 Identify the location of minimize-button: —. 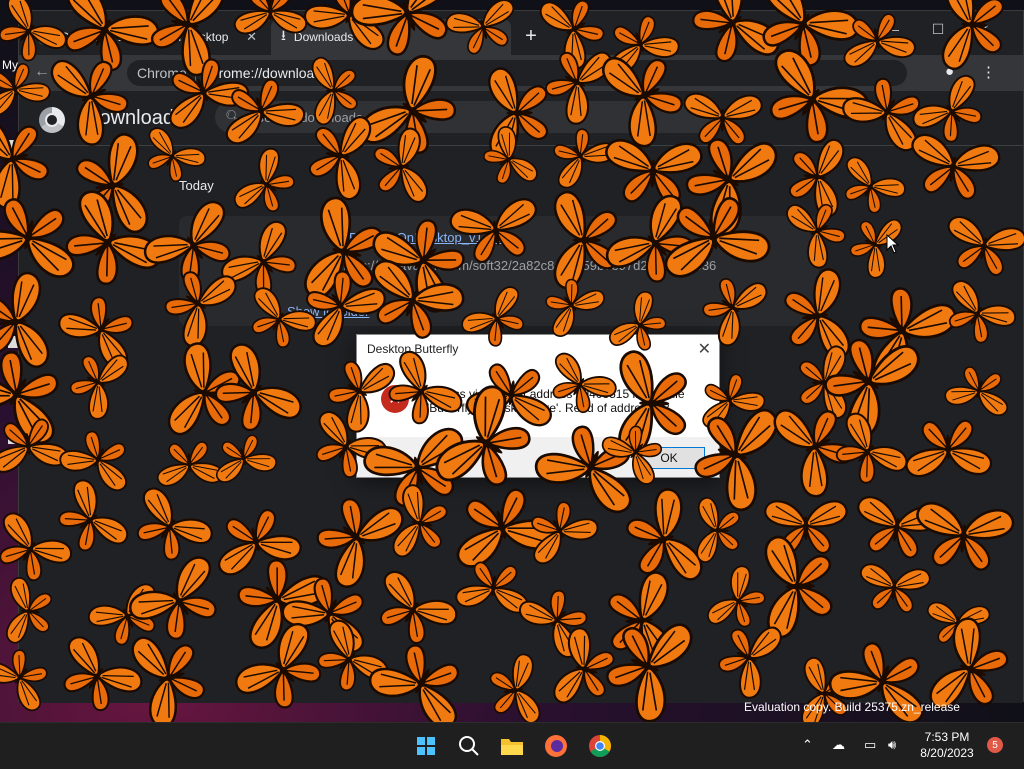
(892, 29).